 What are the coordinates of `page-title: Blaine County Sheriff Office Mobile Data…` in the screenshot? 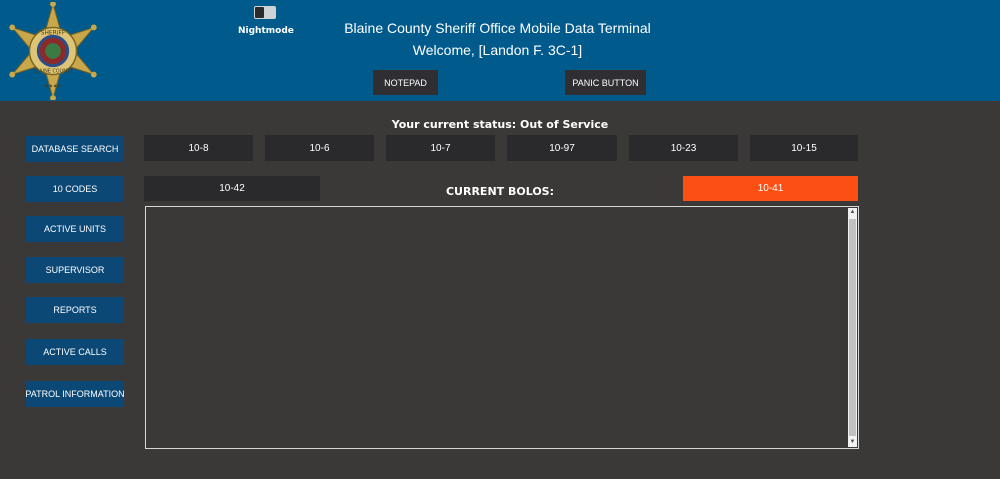 It's located at (497, 28).